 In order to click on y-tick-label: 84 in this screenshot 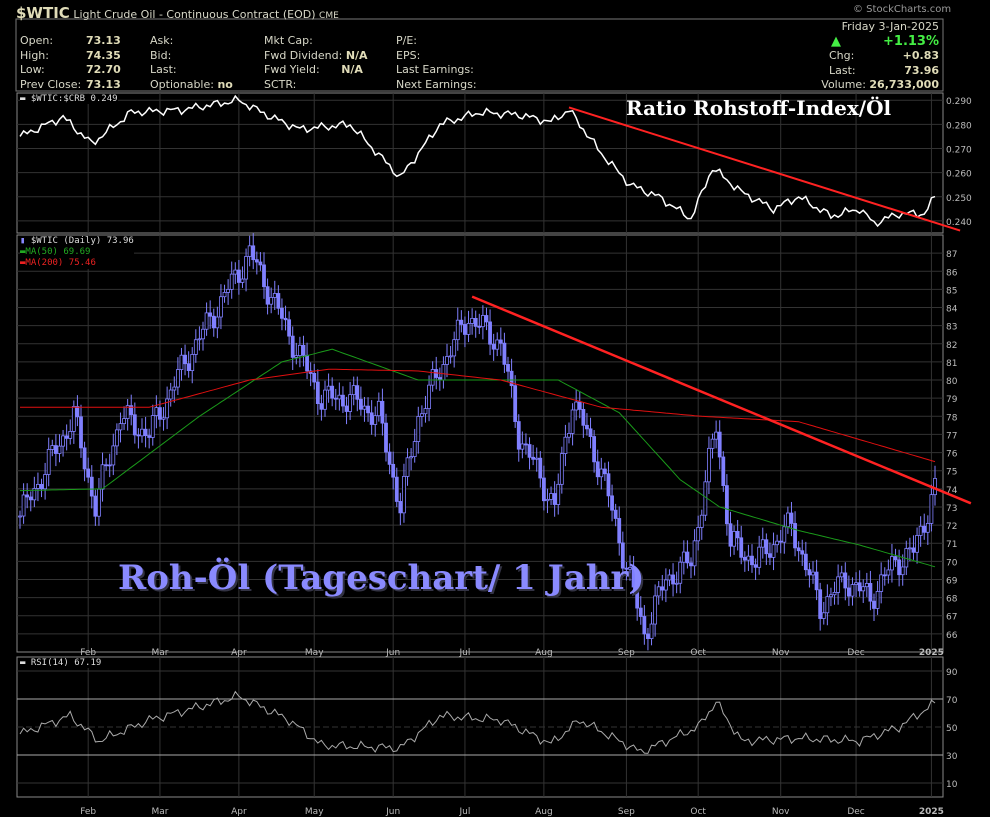, I will do `click(952, 310)`.